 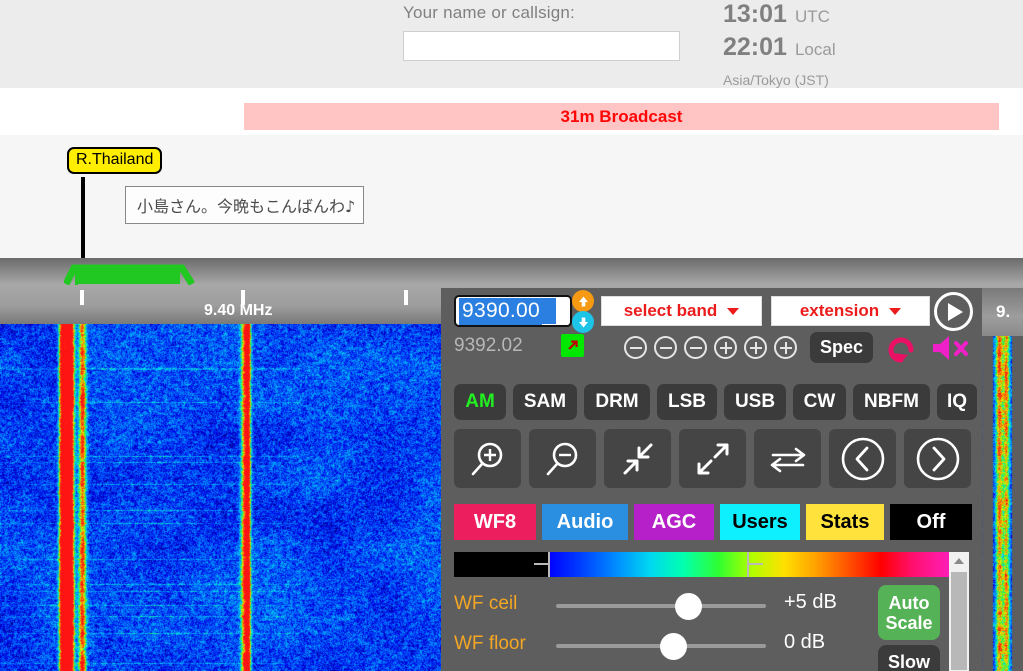 I want to click on extension-select-label: extension, so click(x=839, y=310).